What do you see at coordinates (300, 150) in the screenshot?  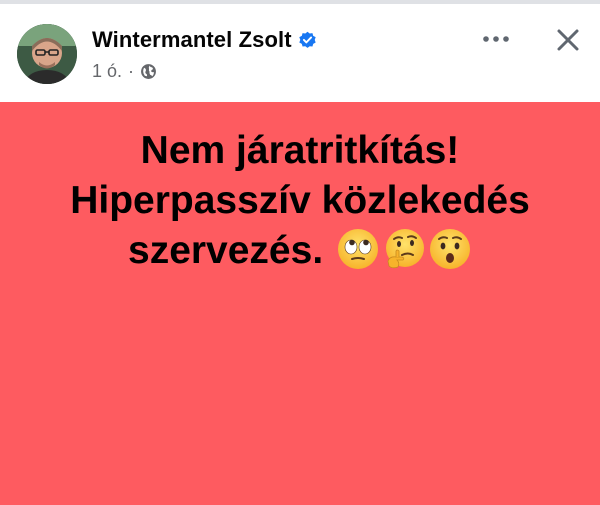 I see `post-line-1: Nem járatritkítás!` at bounding box center [300, 150].